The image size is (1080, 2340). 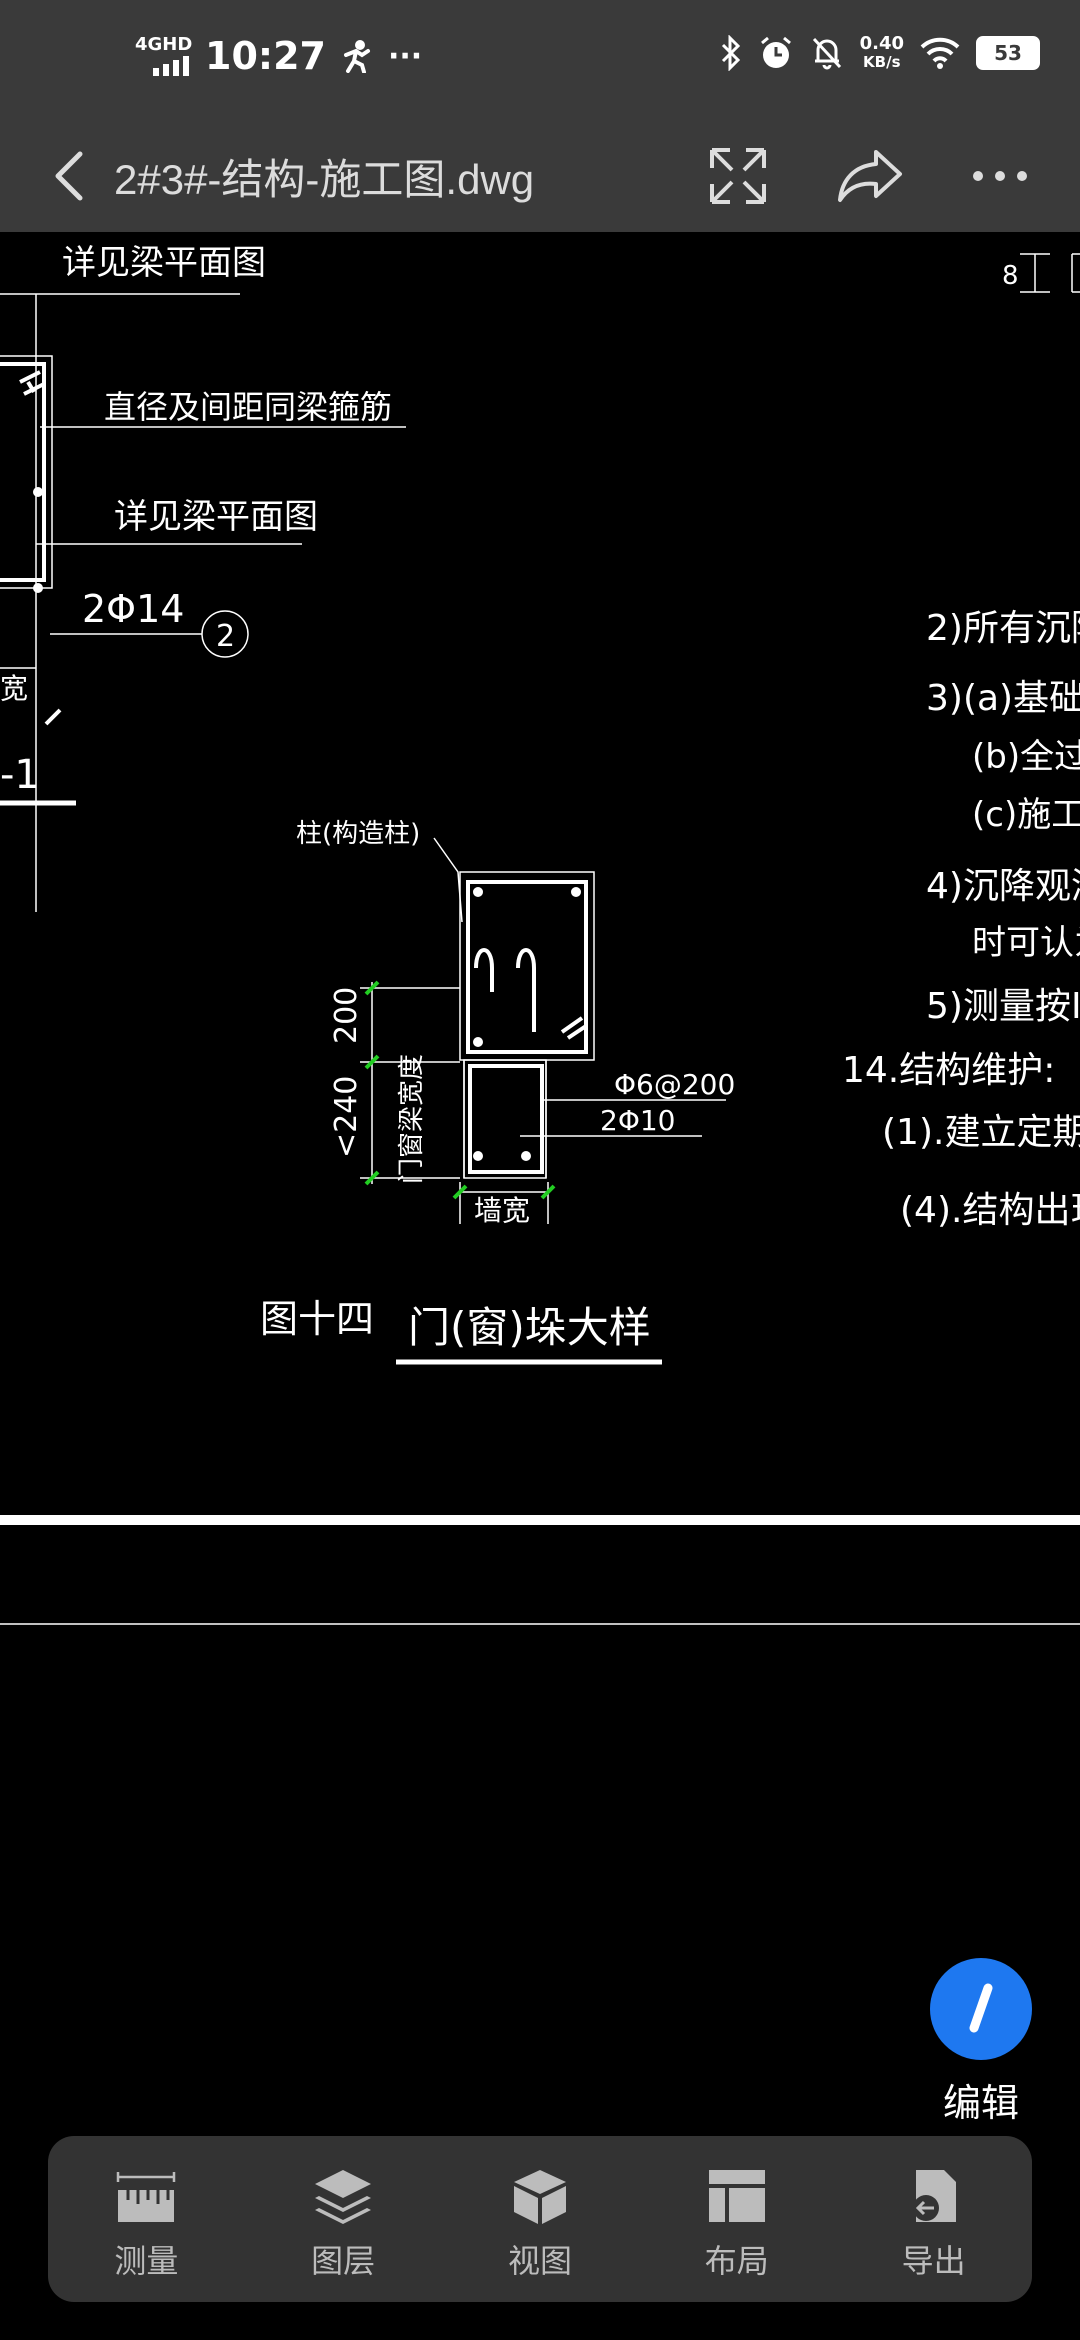 What do you see at coordinates (146, 2197) in the screenshot?
I see `ruler-icon` at bounding box center [146, 2197].